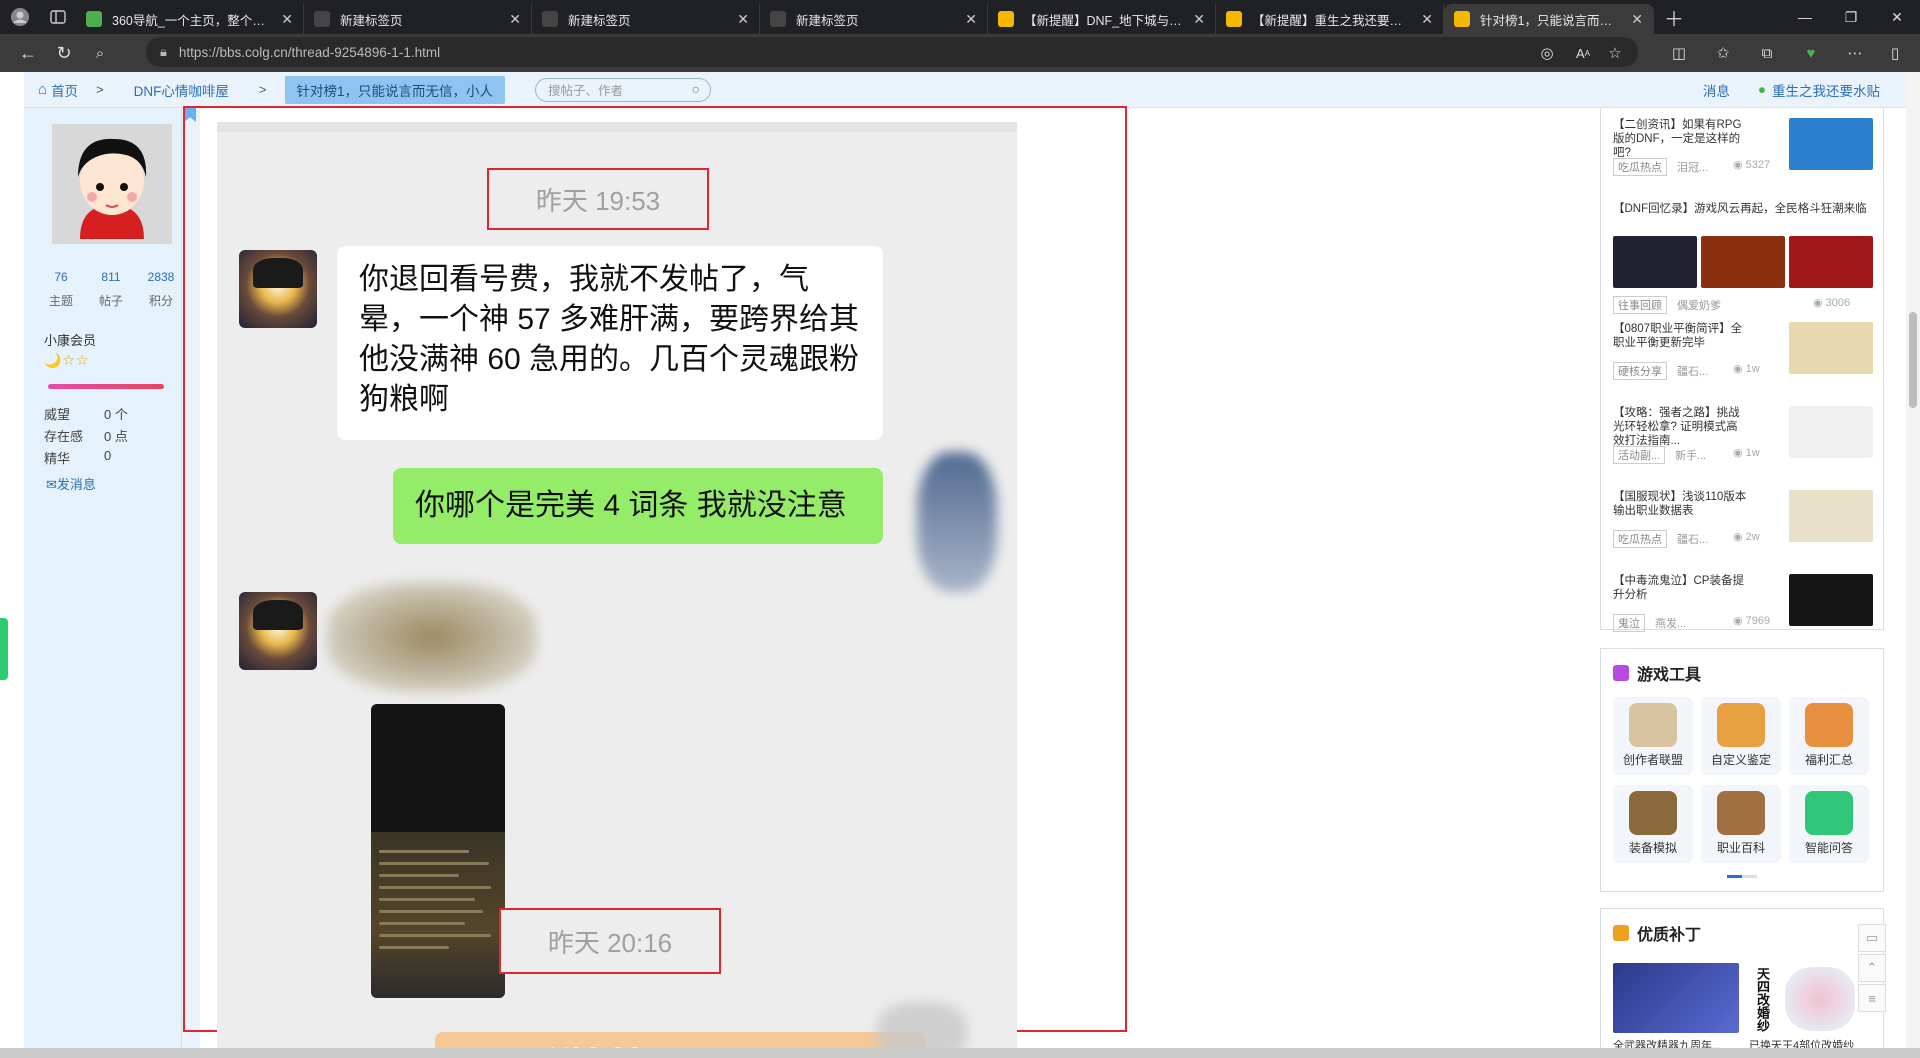 This screenshot has width=1920, height=1058. Describe the element at coordinates (161, 289) in the screenshot. I see `stat-points: 2838 积分` at that location.